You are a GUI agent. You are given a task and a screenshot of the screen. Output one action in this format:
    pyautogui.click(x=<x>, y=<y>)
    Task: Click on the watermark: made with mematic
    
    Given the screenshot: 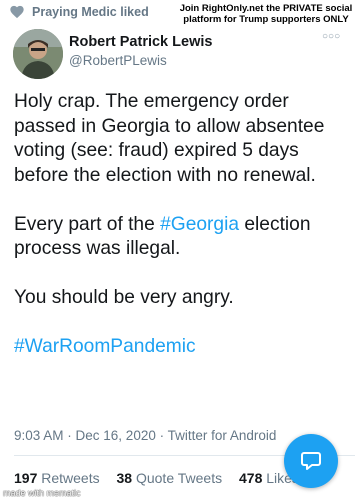 What is the action you would take?
    pyautogui.click(x=42, y=493)
    